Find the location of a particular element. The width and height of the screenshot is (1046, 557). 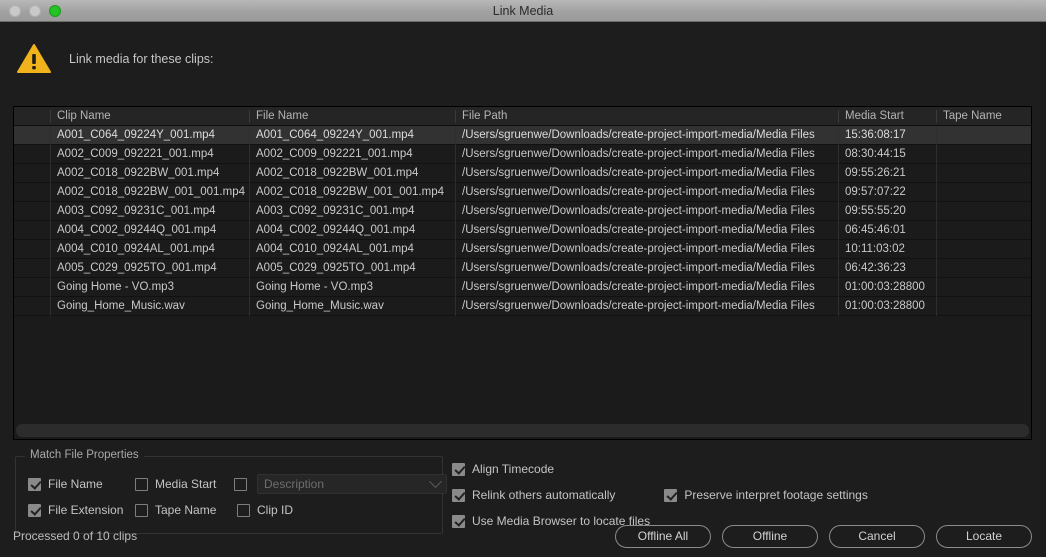

description-row: Description is located at coordinates (340, 484).